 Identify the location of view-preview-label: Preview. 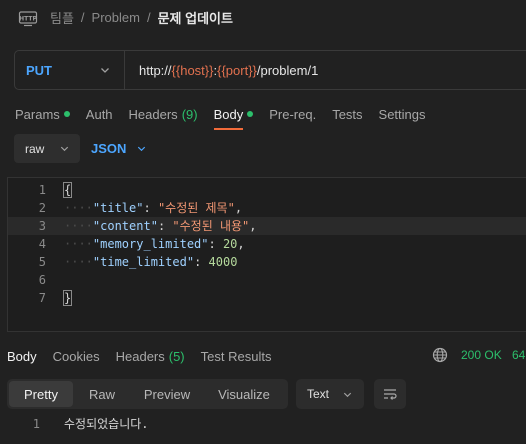
(167, 394).